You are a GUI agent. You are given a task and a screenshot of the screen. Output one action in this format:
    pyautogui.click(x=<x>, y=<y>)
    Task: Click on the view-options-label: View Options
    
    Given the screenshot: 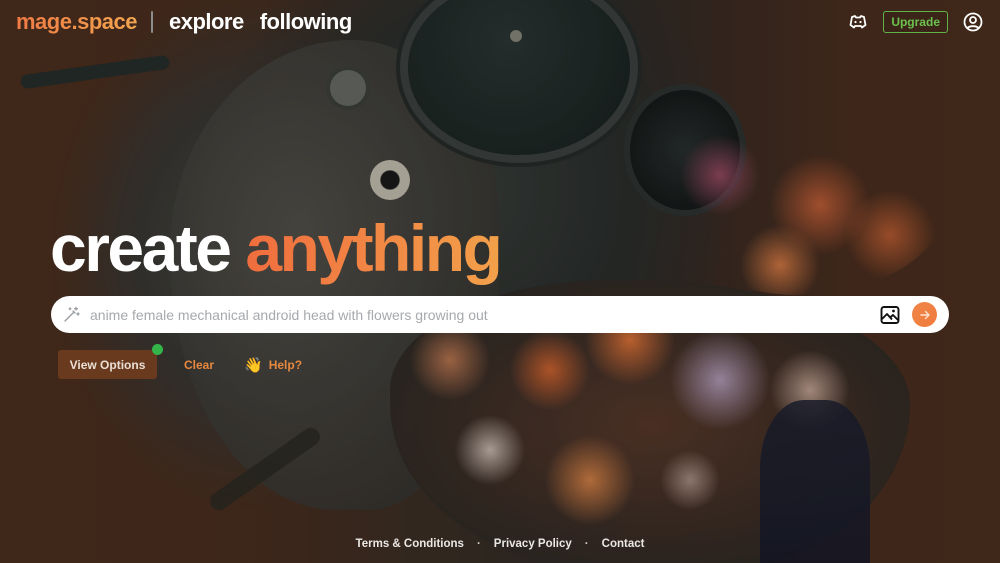 What is the action you would take?
    pyautogui.click(x=107, y=364)
    